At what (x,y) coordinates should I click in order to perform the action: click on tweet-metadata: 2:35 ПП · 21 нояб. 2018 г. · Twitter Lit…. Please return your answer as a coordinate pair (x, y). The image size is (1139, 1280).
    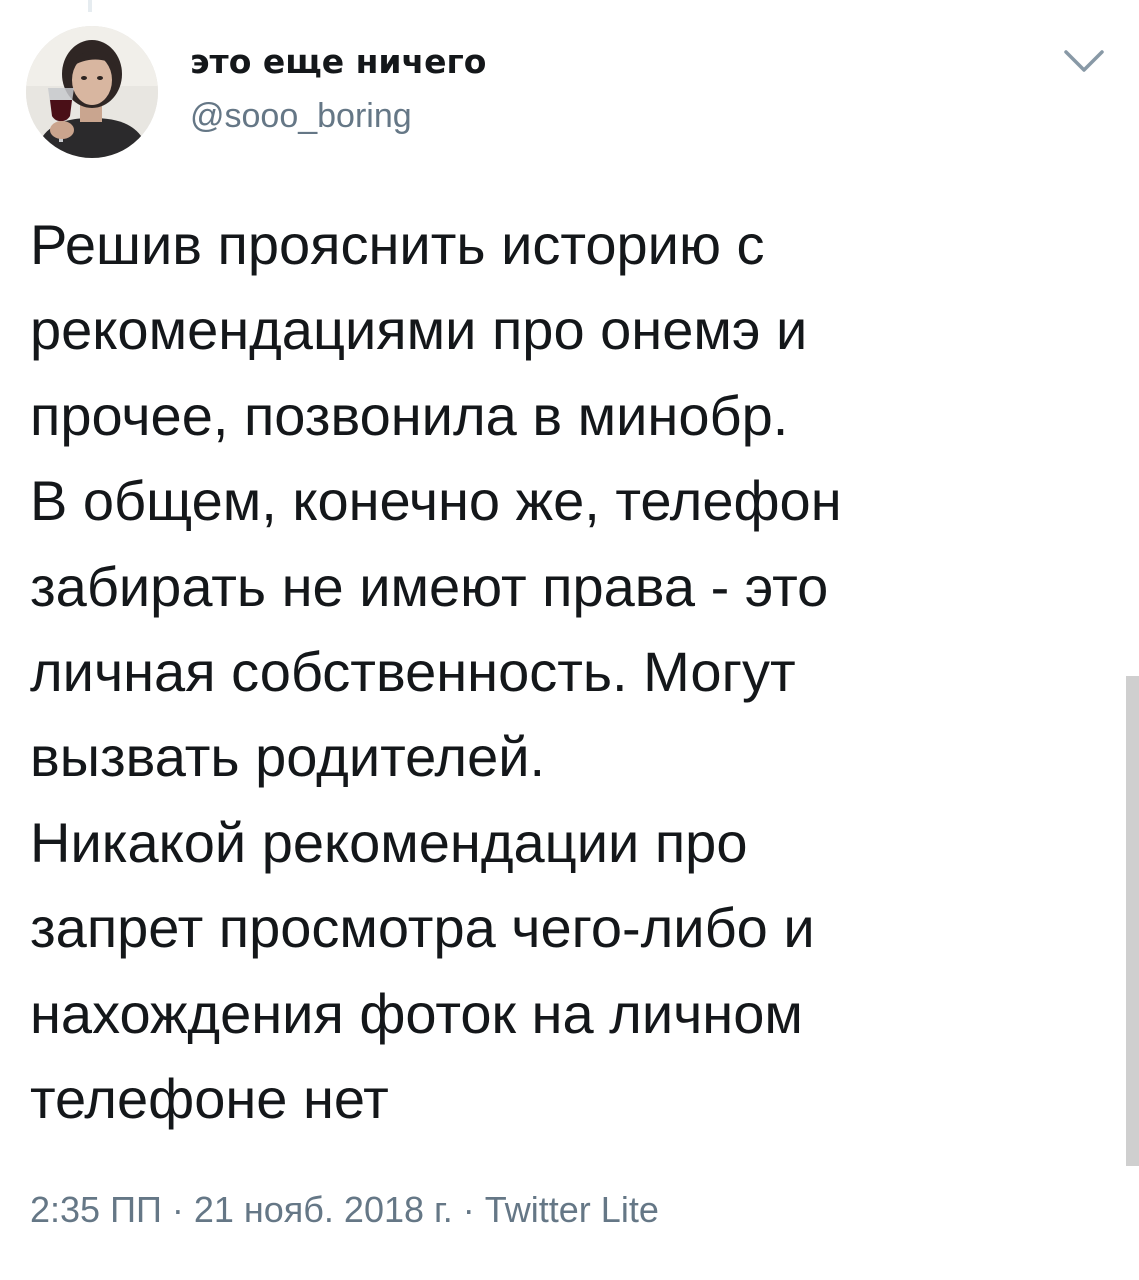
    Looking at the image, I should click on (344, 1210).